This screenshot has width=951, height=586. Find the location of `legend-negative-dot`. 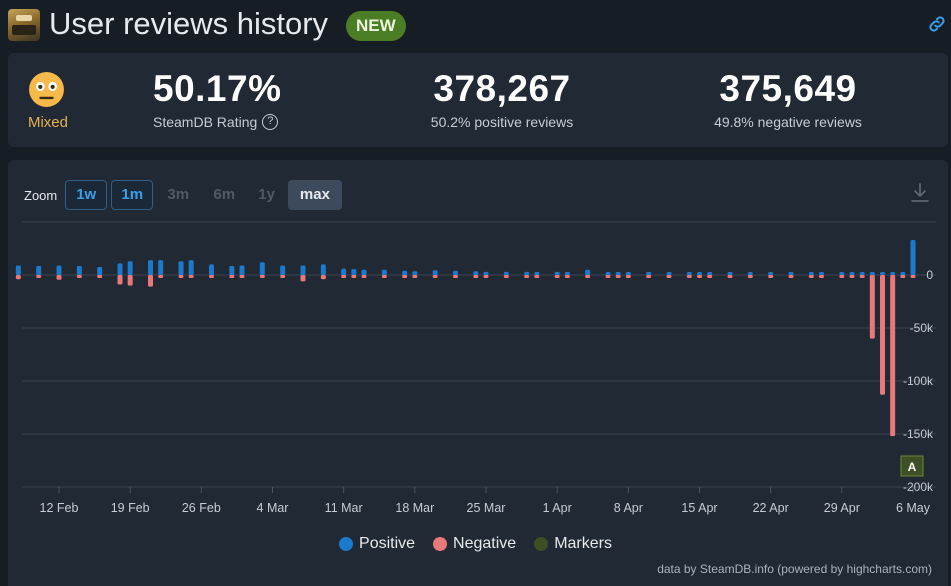

legend-negative-dot is located at coordinates (440, 544).